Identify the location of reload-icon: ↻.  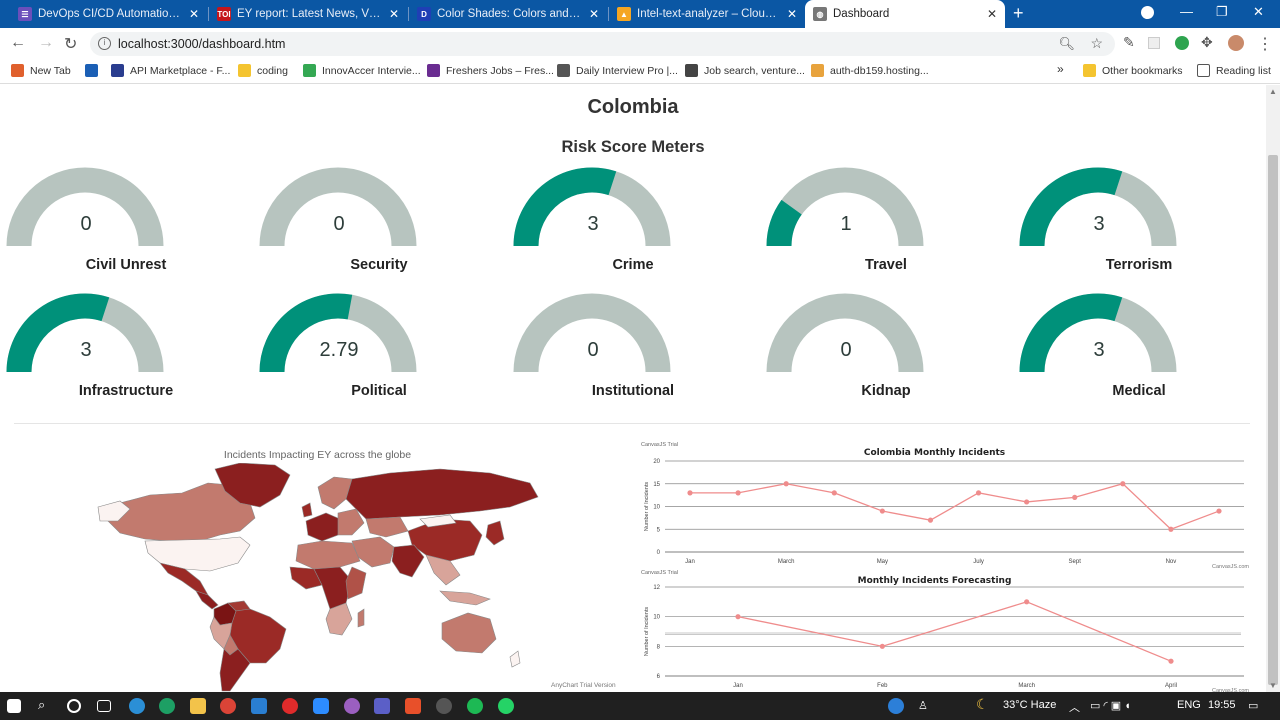
(70, 44).